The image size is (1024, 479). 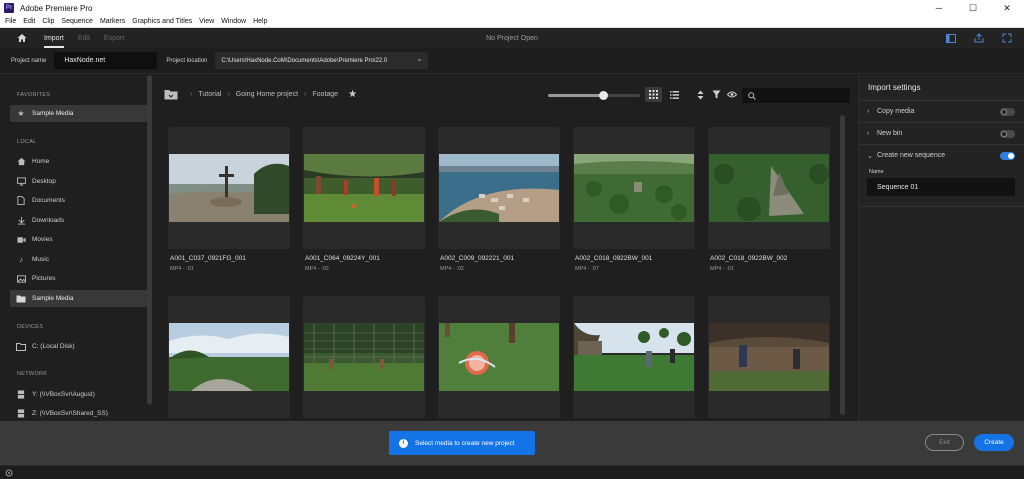 What do you see at coordinates (79, 220) in the screenshot?
I see `sidebar-item-downloads: Downloads` at bounding box center [79, 220].